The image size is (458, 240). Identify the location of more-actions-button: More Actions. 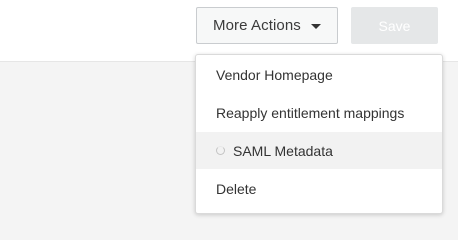
(267, 25).